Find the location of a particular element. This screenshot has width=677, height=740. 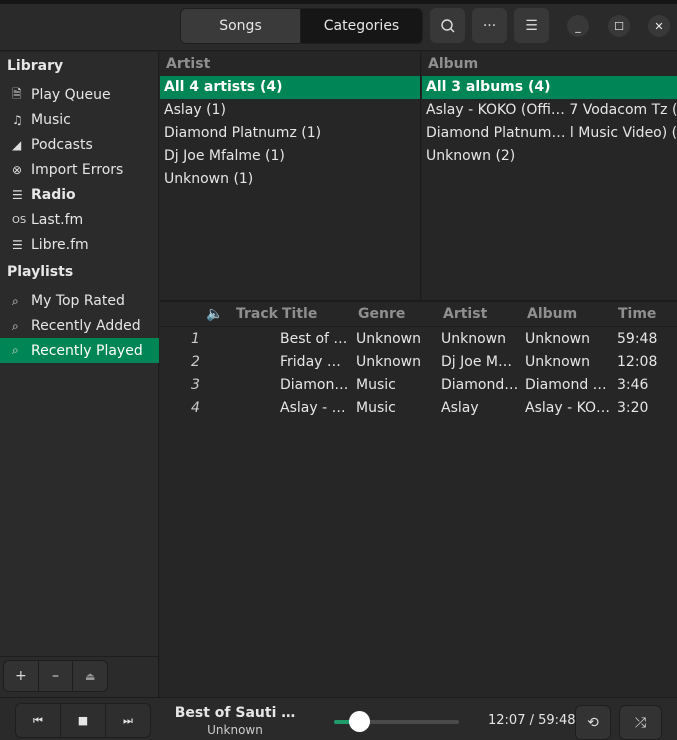

minimize-button: _ is located at coordinates (578, 26).